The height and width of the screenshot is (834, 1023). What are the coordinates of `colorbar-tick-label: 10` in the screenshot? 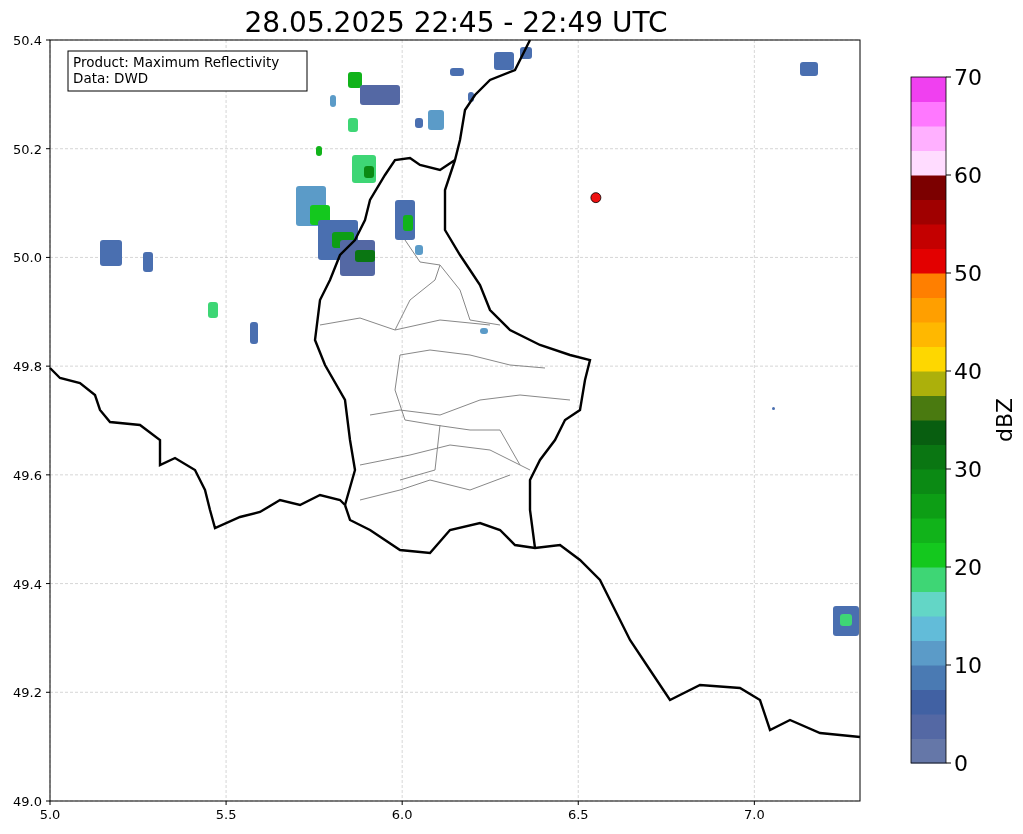 It's located at (968, 665).